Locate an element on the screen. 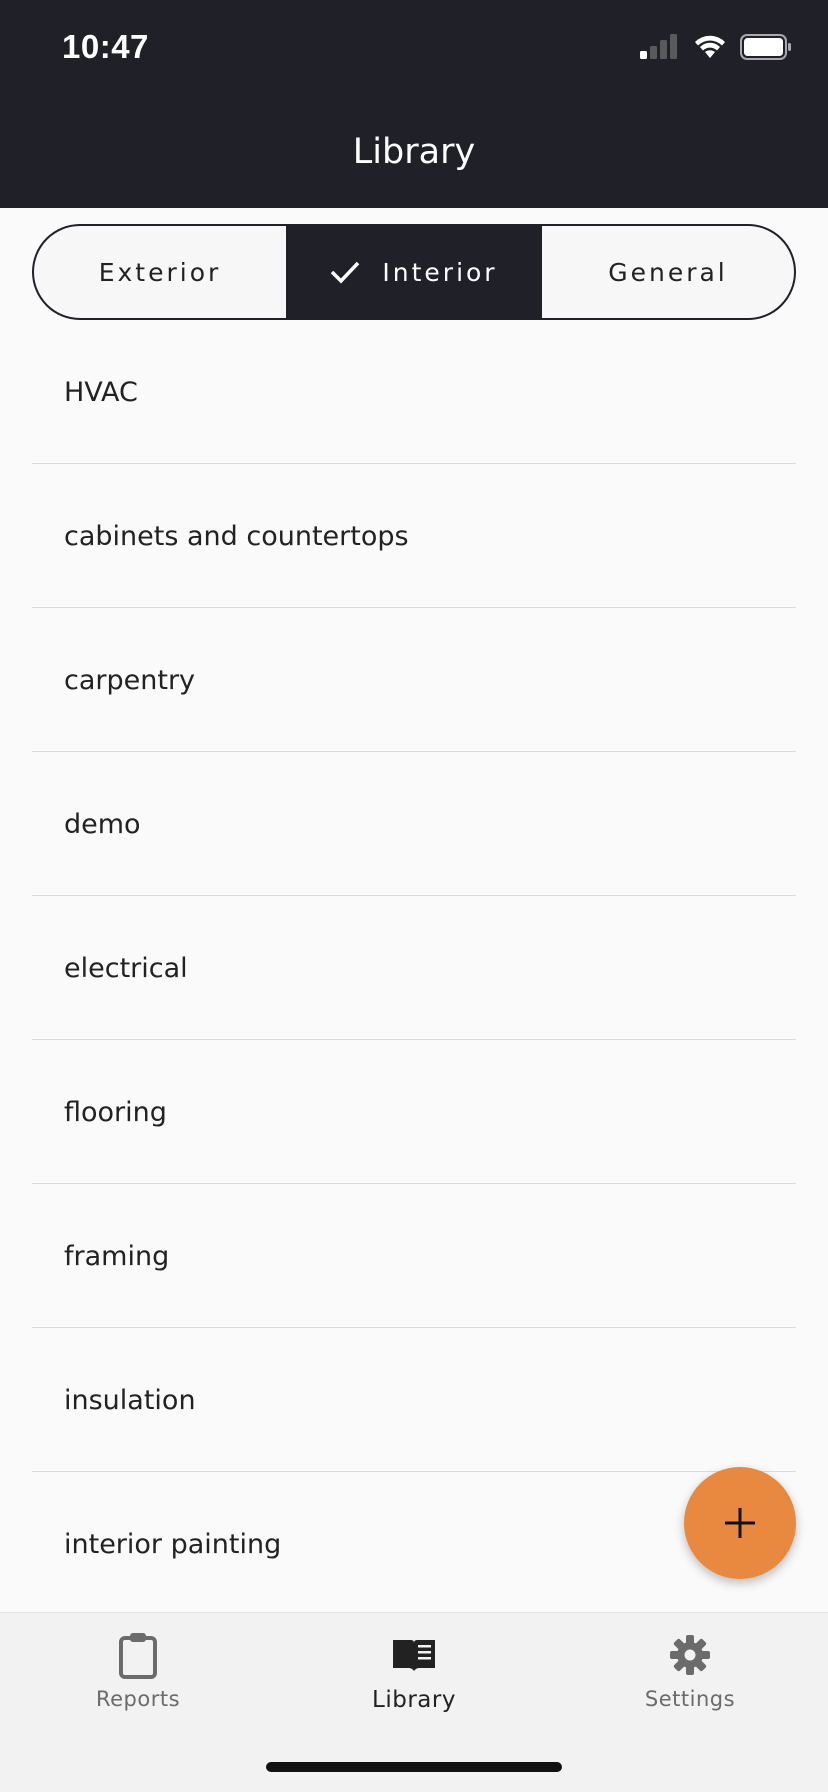  checkmark-icon is located at coordinates (345, 272).